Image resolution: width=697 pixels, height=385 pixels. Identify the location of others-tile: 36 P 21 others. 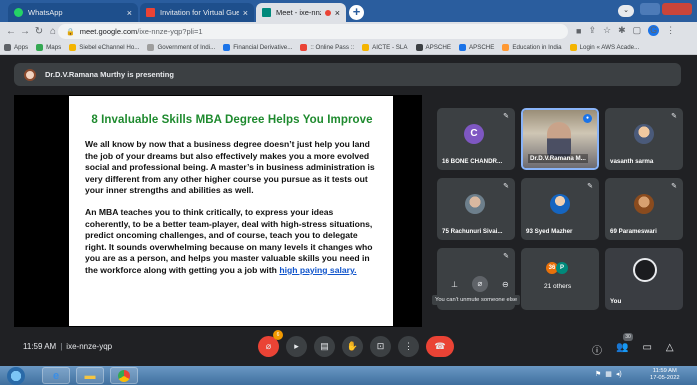
(560, 279).